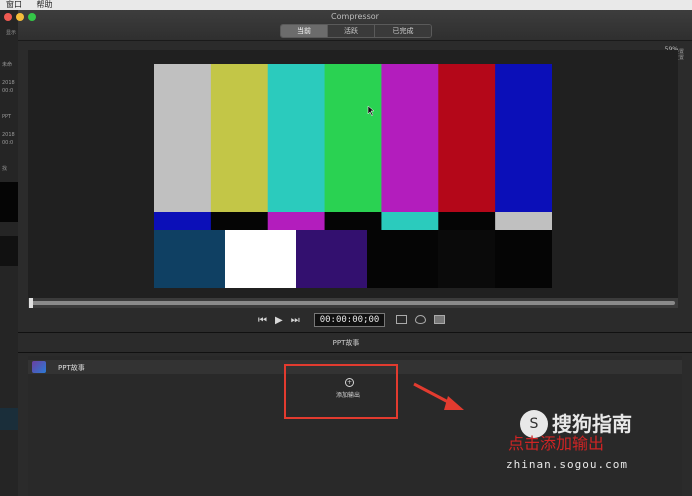  Describe the element at coordinates (351, 31) in the screenshot. I see `tab-active: 活跃` at that location.